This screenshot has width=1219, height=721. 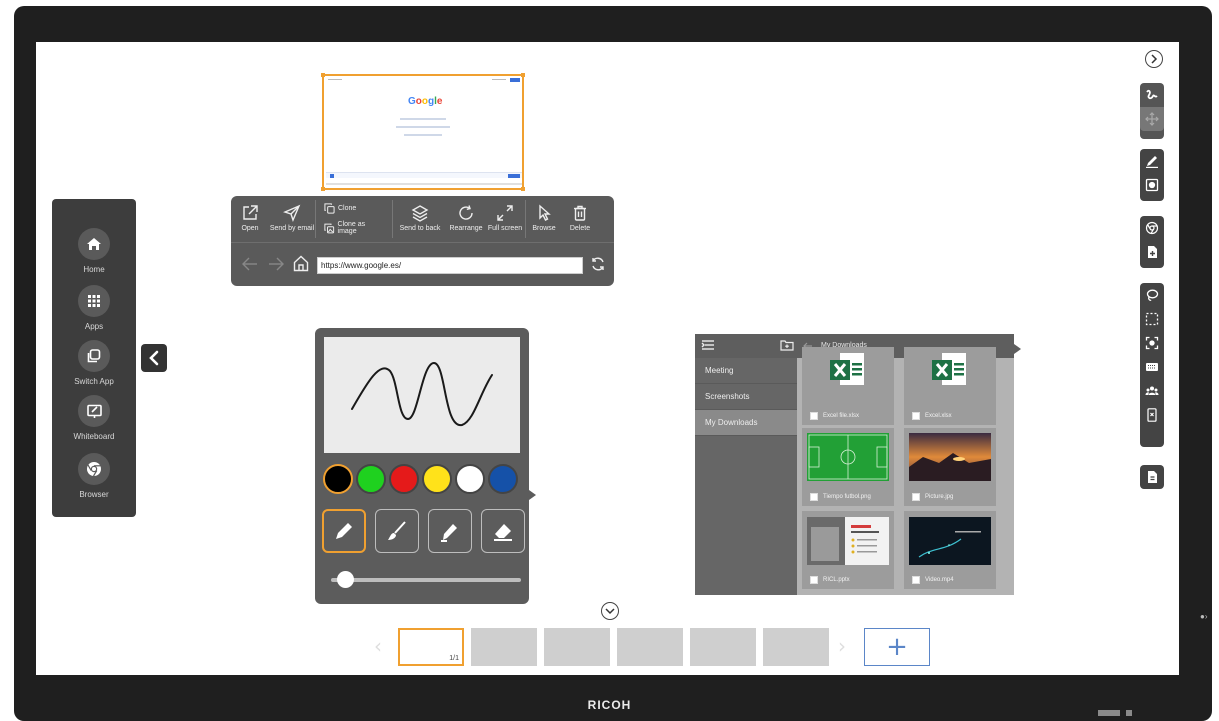 I want to click on file-tile: Picture.jpg, so click(x=950, y=467).